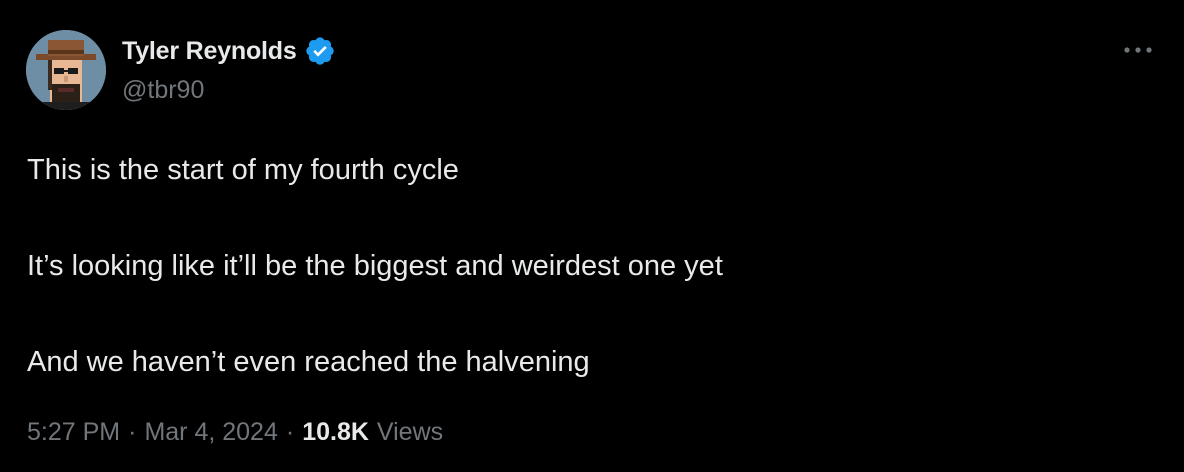  Describe the element at coordinates (210, 432) in the screenshot. I see `tweet-date: Mar 4, 2024` at that location.